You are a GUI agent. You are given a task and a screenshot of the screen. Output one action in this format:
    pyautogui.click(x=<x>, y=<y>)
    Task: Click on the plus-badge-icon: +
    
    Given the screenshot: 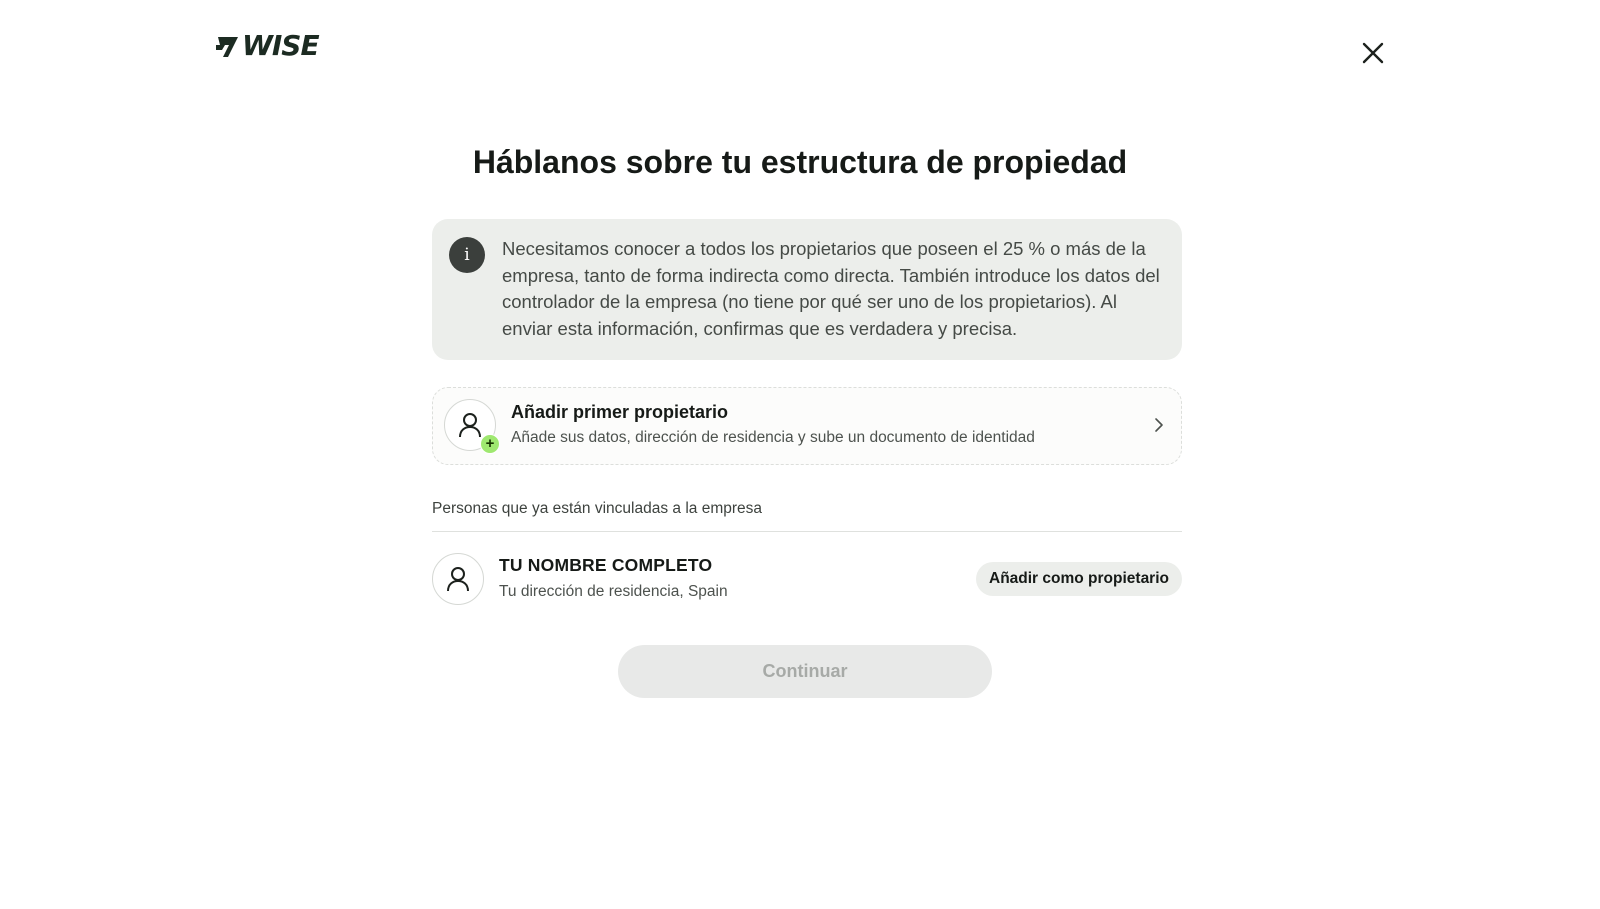 What is the action you would take?
    pyautogui.click(x=490, y=444)
    